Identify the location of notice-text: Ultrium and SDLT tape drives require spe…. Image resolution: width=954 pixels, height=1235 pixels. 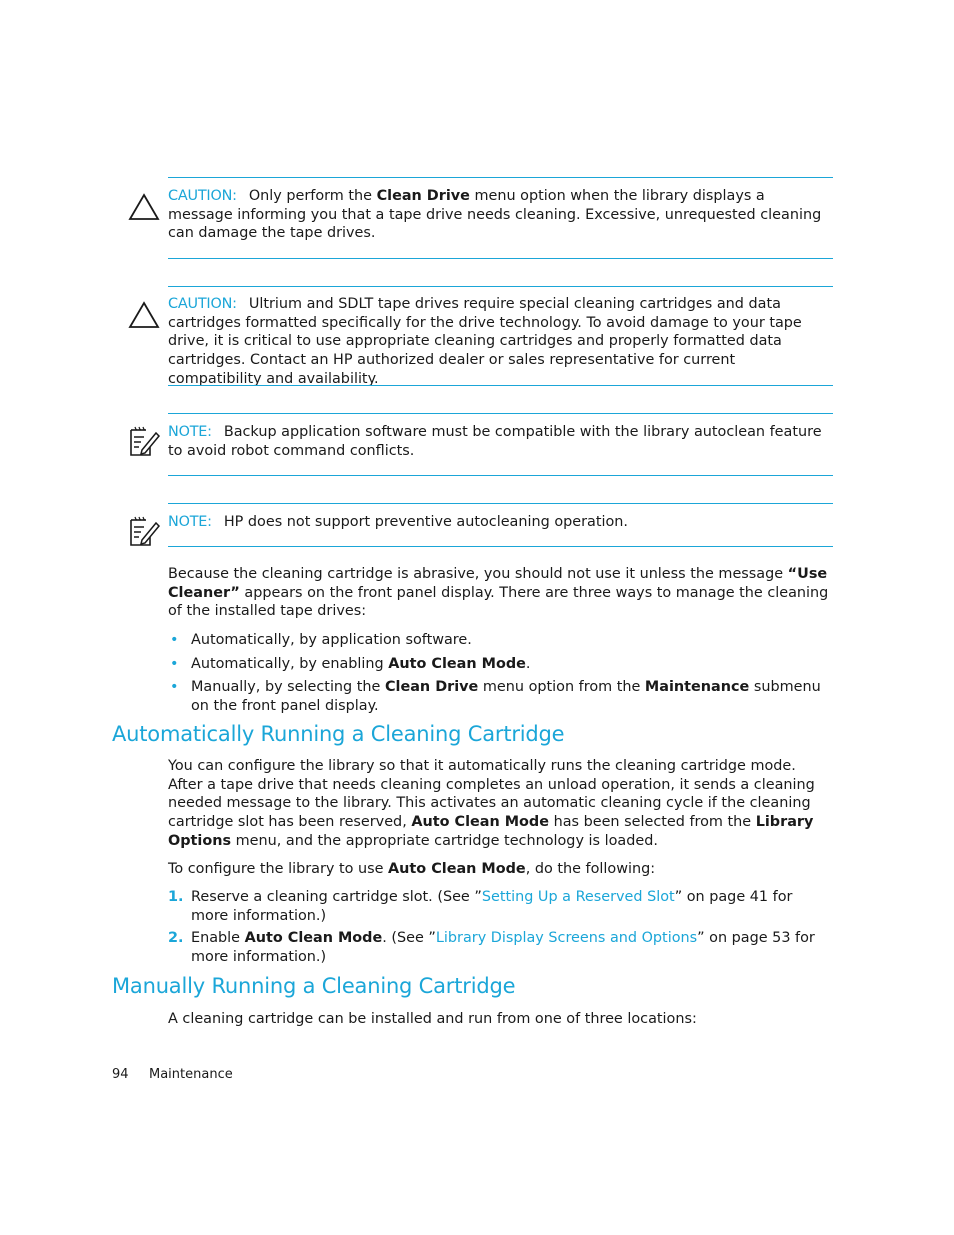
(485, 341).